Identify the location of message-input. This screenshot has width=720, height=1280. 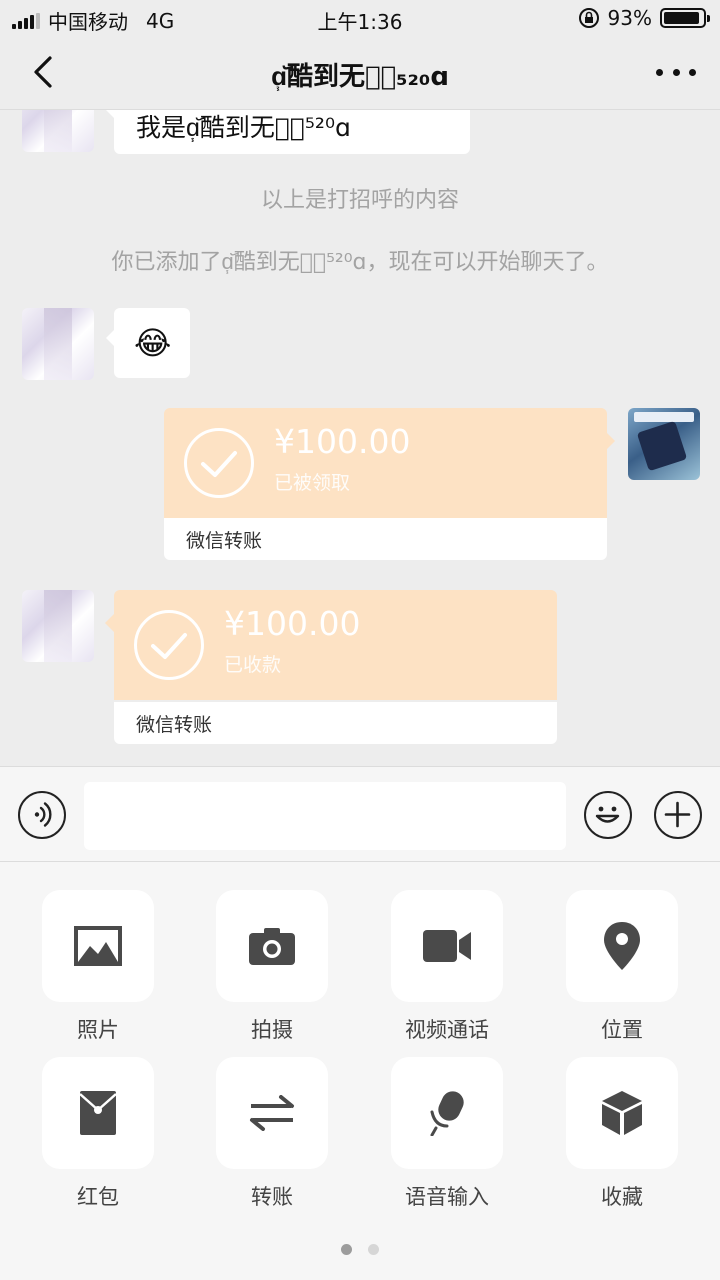
(325, 816).